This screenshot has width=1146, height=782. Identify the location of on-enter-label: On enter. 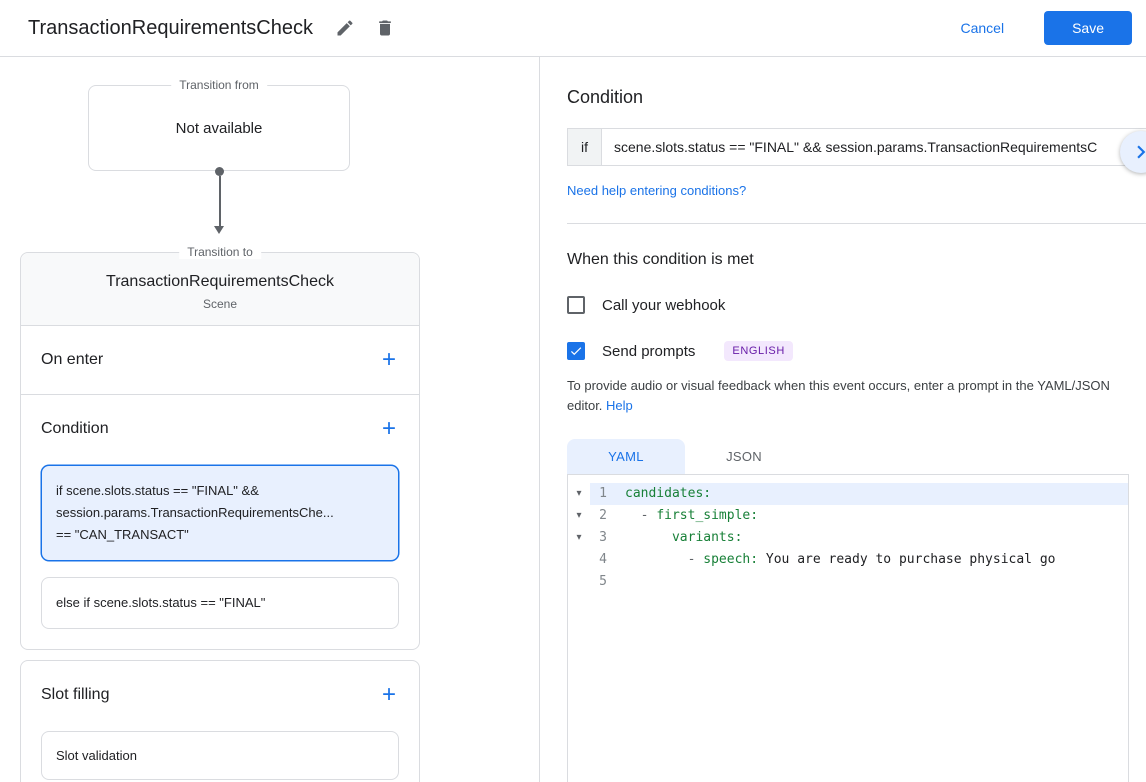
(72, 359).